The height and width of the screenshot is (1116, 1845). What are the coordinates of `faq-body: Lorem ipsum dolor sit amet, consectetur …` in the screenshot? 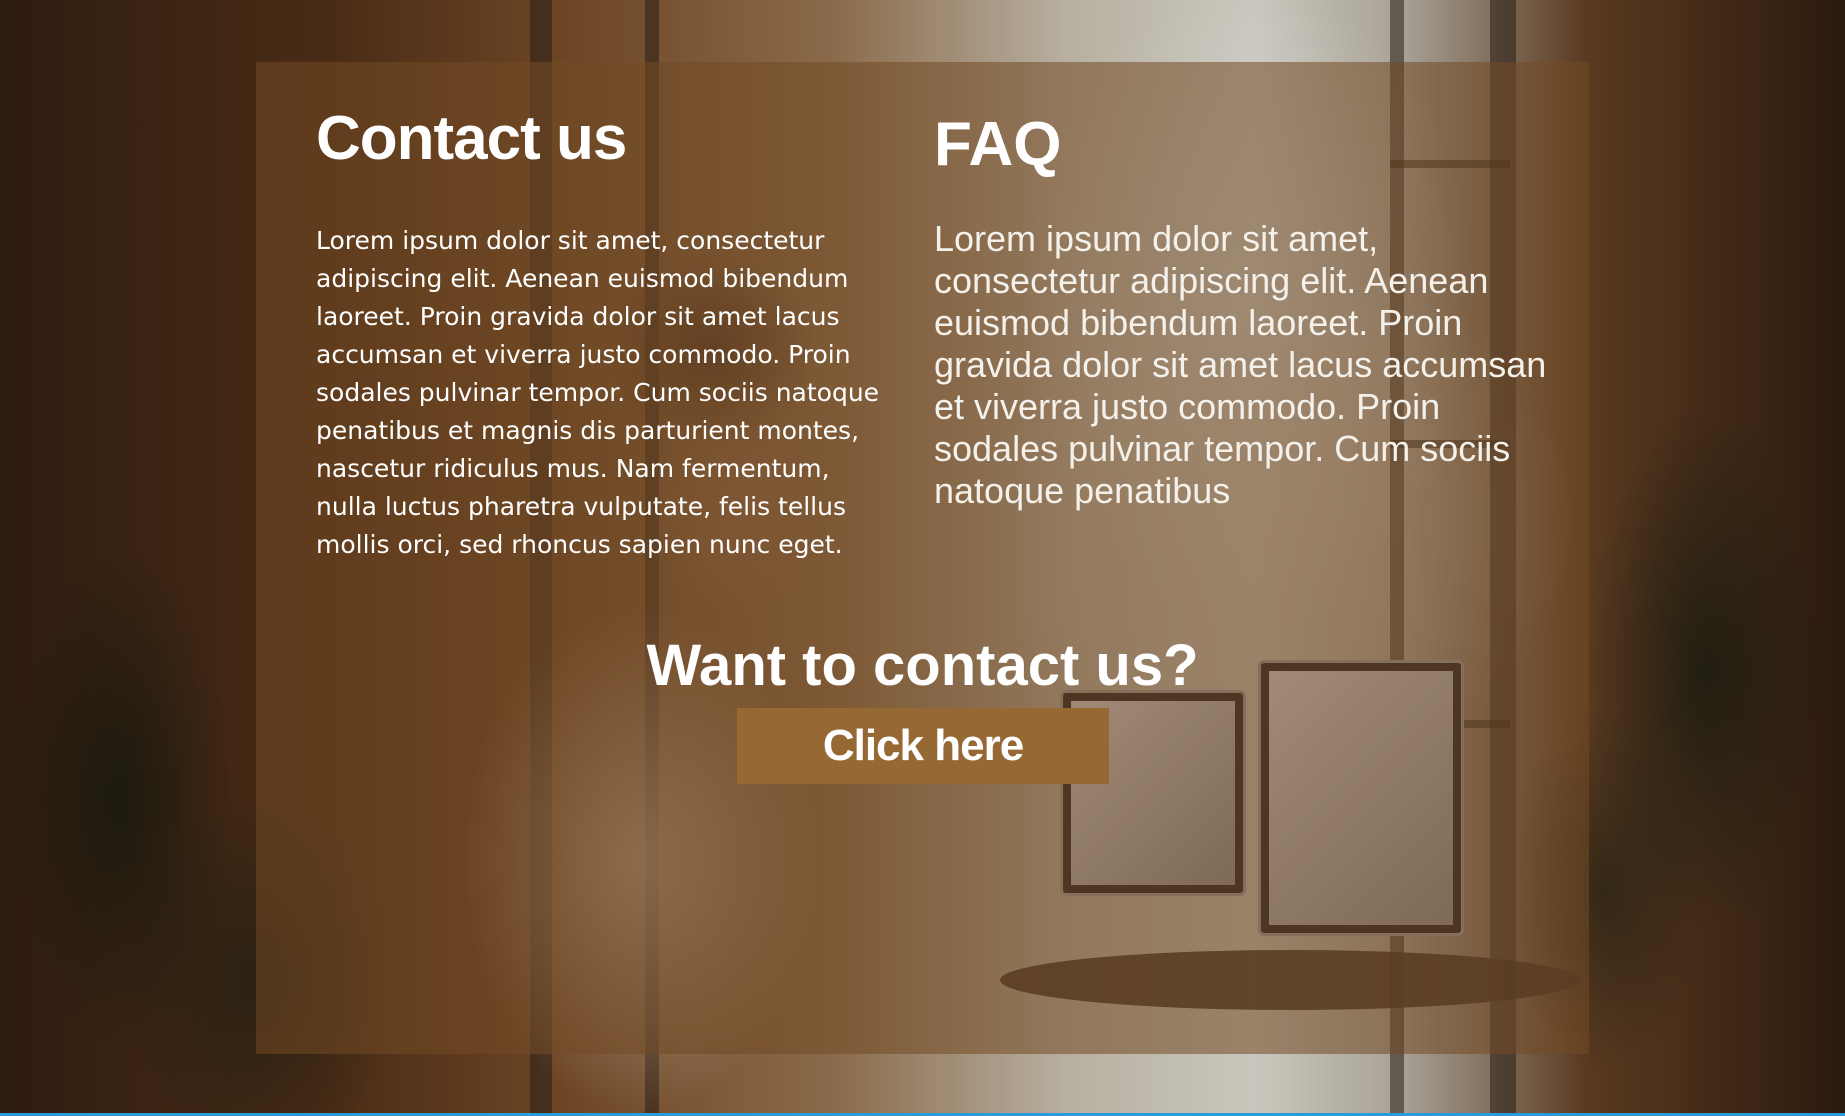 It's located at (1240, 364).